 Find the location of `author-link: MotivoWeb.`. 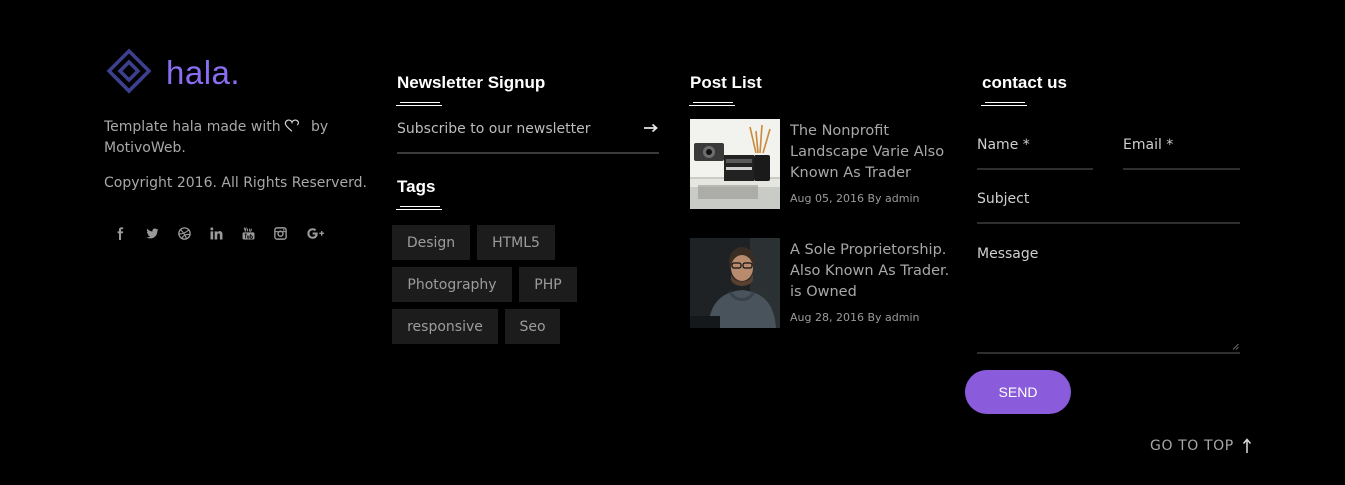

author-link: MotivoWeb. is located at coordinates (145, 148).